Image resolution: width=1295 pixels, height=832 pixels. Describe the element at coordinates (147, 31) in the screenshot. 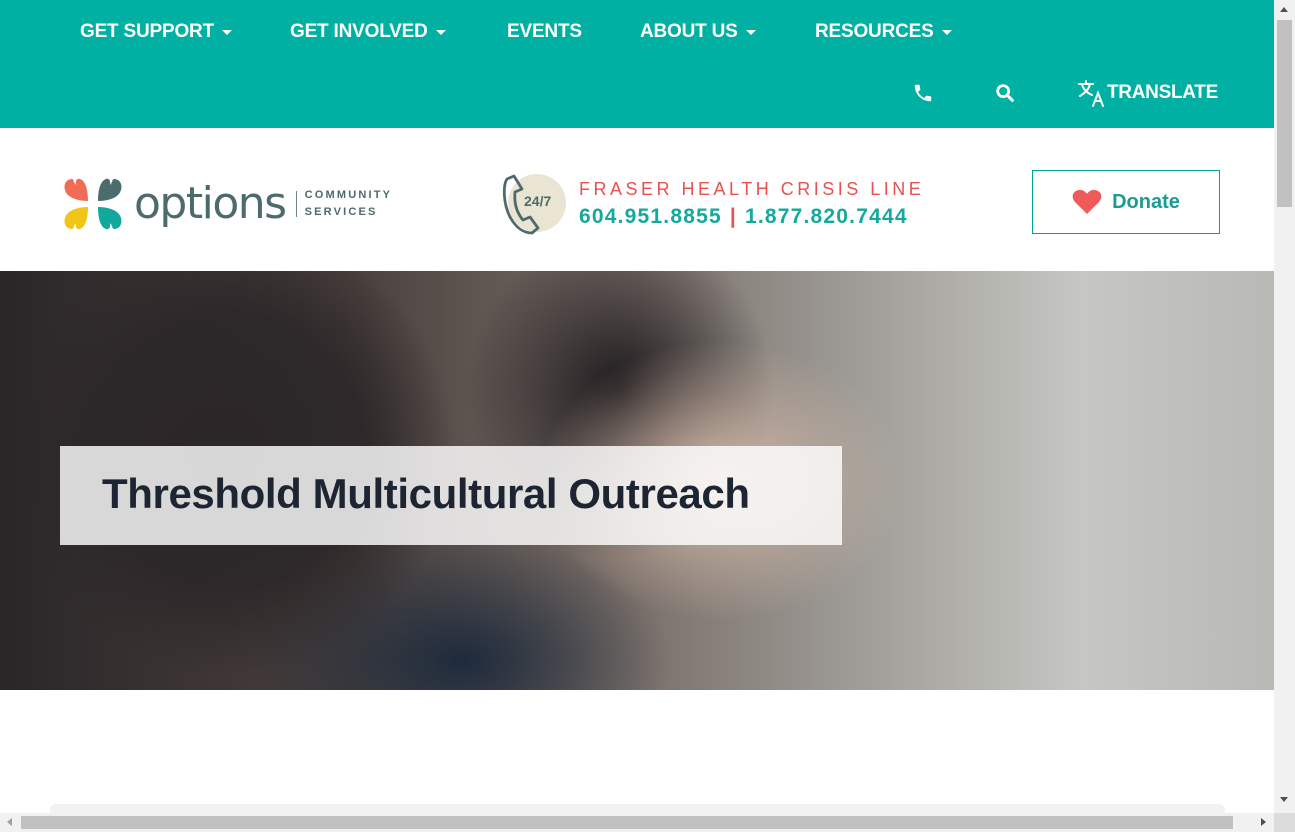

I see `nav-get-support-label: GET SUPPORT` at that location.